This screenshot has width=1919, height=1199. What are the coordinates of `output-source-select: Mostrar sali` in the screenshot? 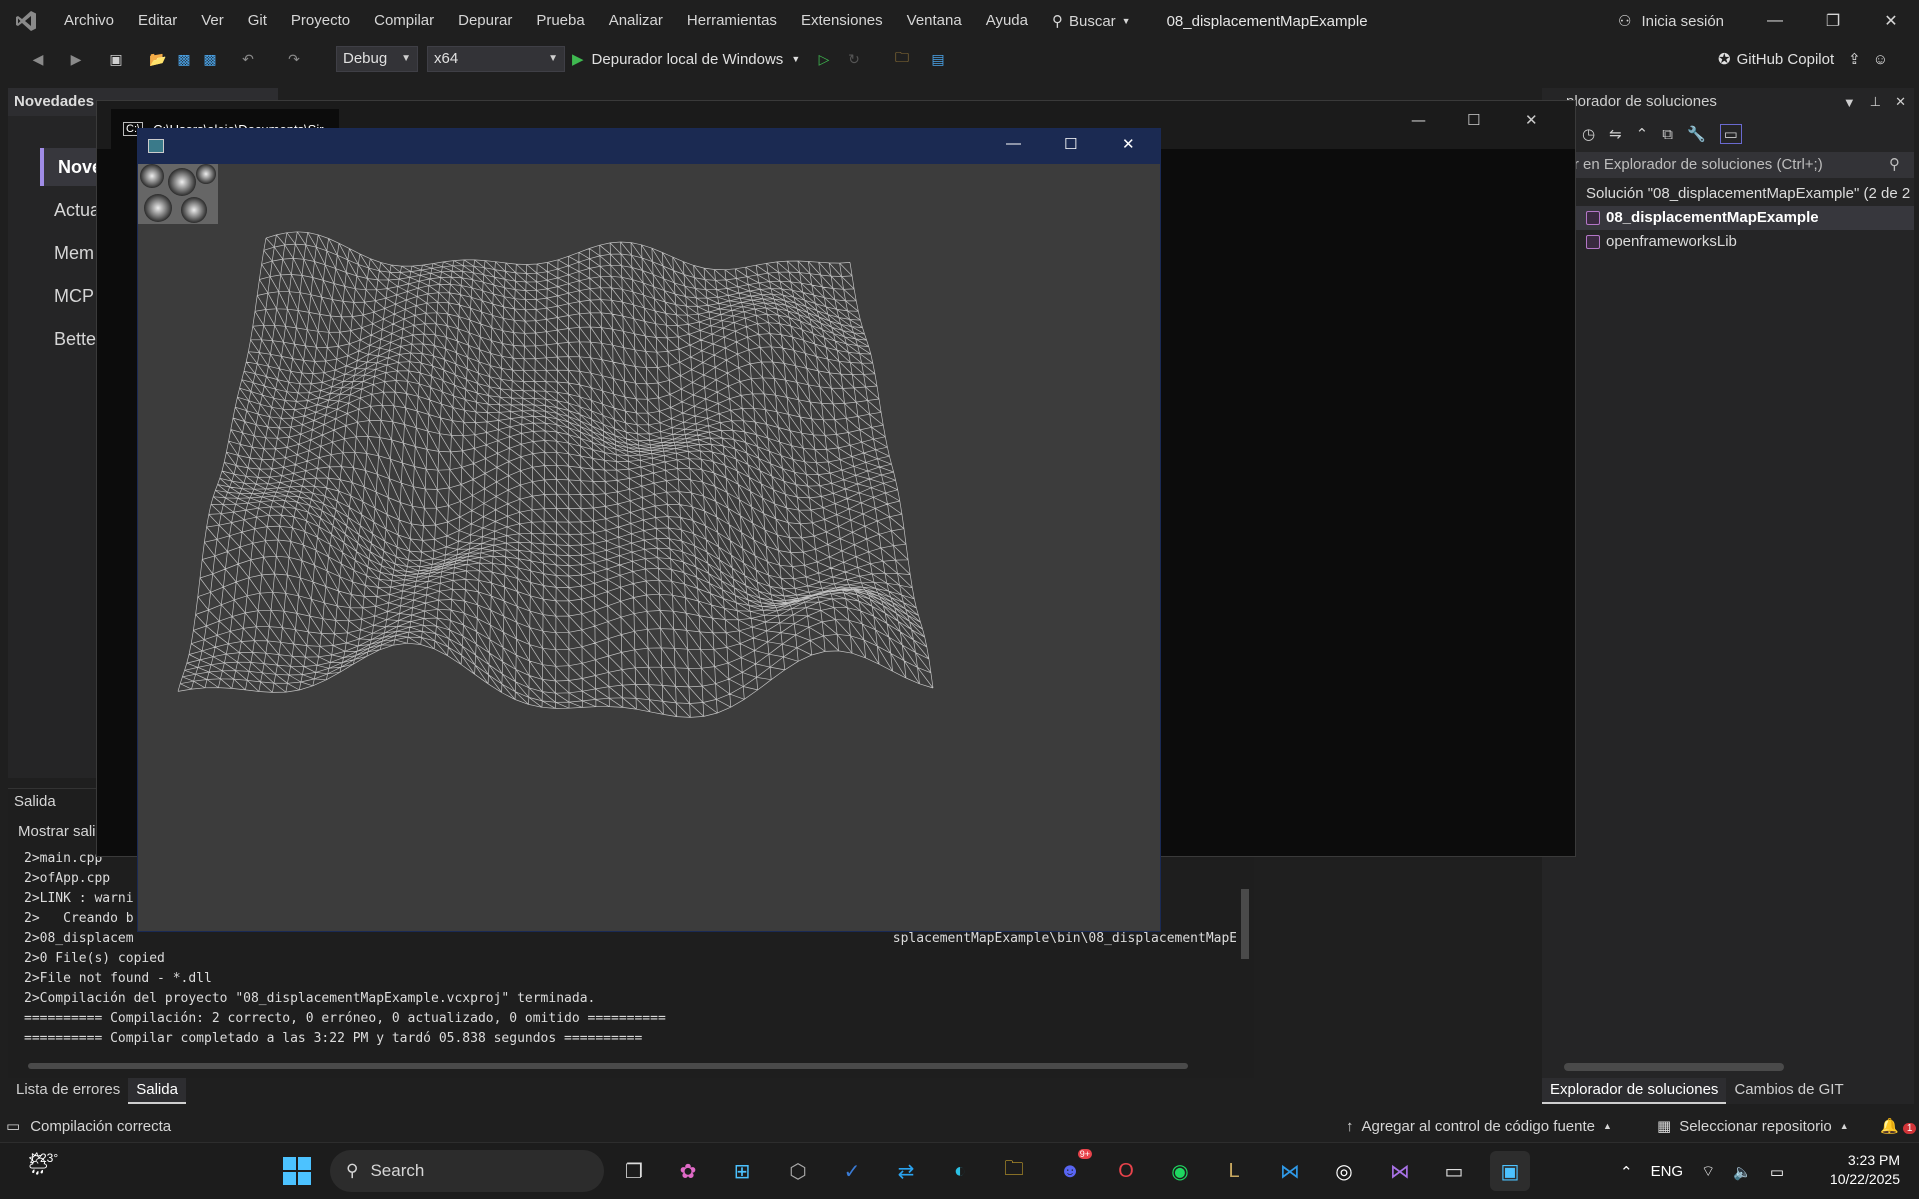 It's located at (57, 831).